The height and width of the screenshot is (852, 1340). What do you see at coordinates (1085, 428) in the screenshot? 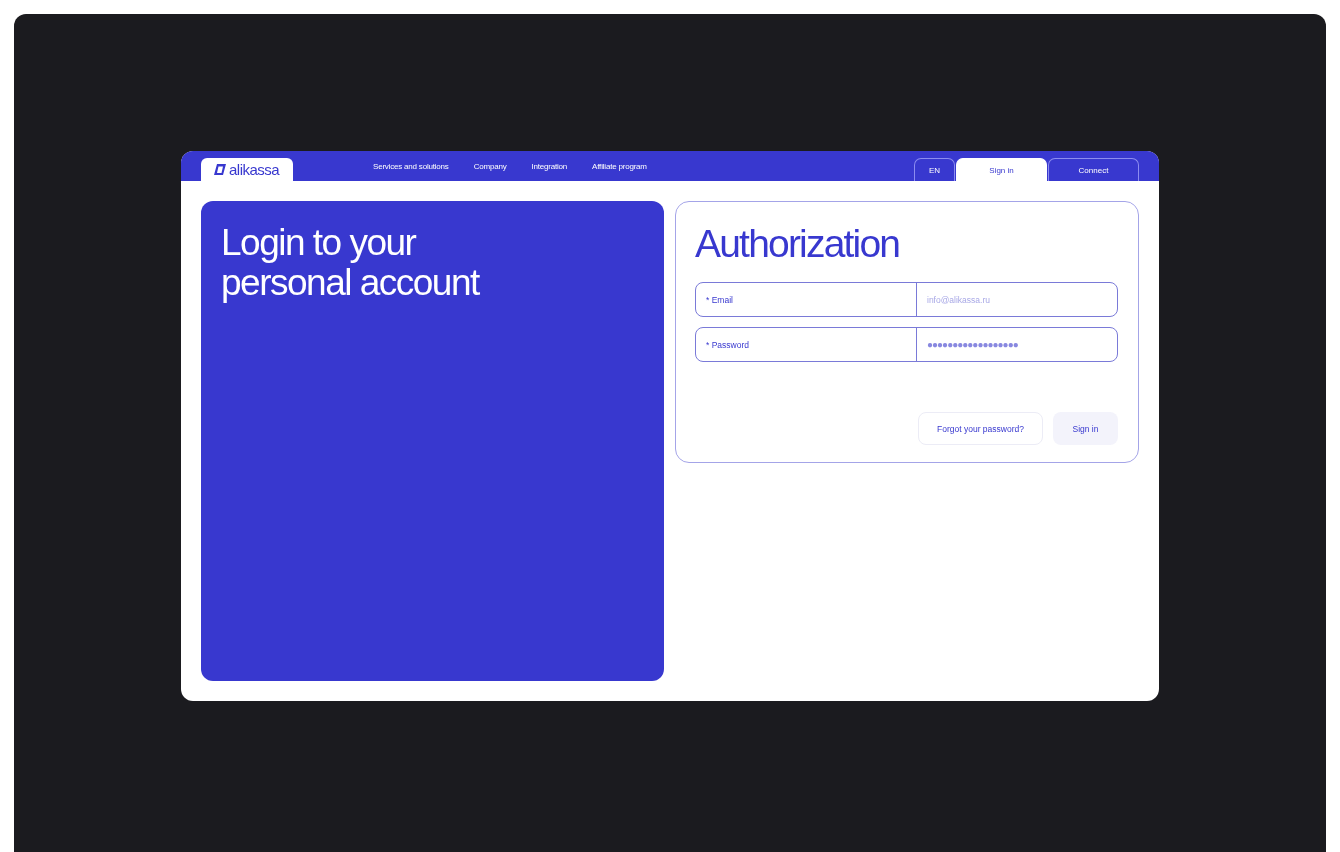
I see `sign-in-button: Sign in` at bounding box center [1085, 428].